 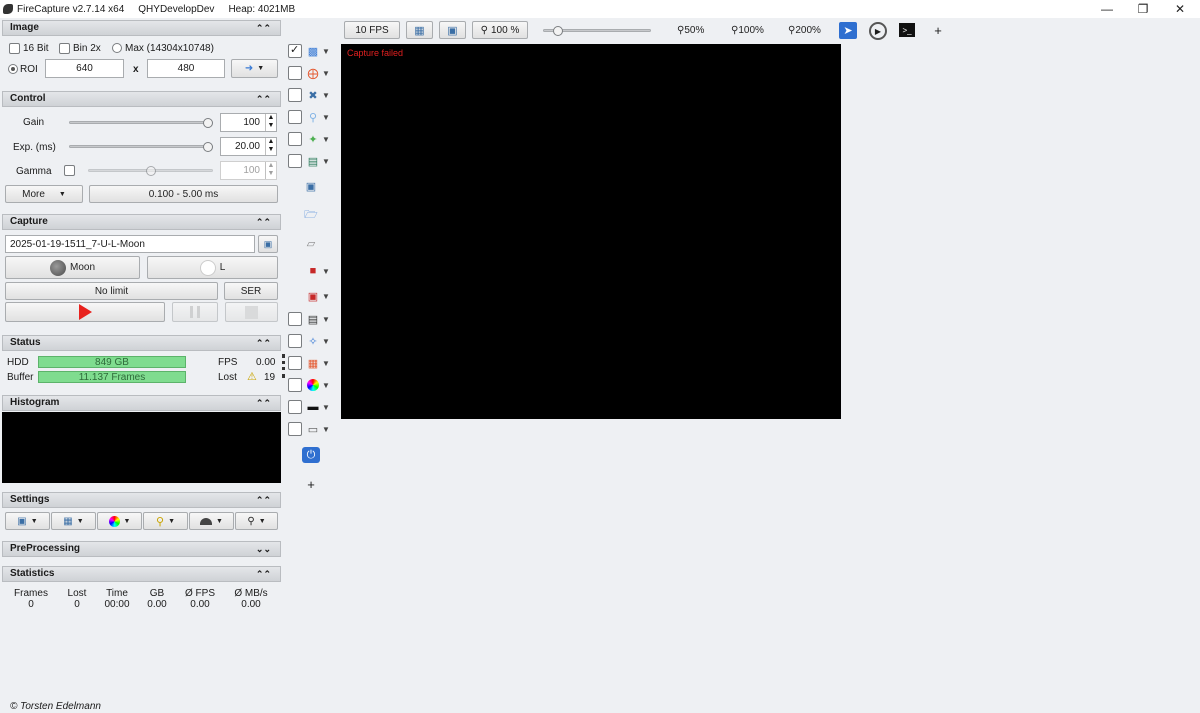 I want to click on pause-capture-button, so click(x=195, y=312).